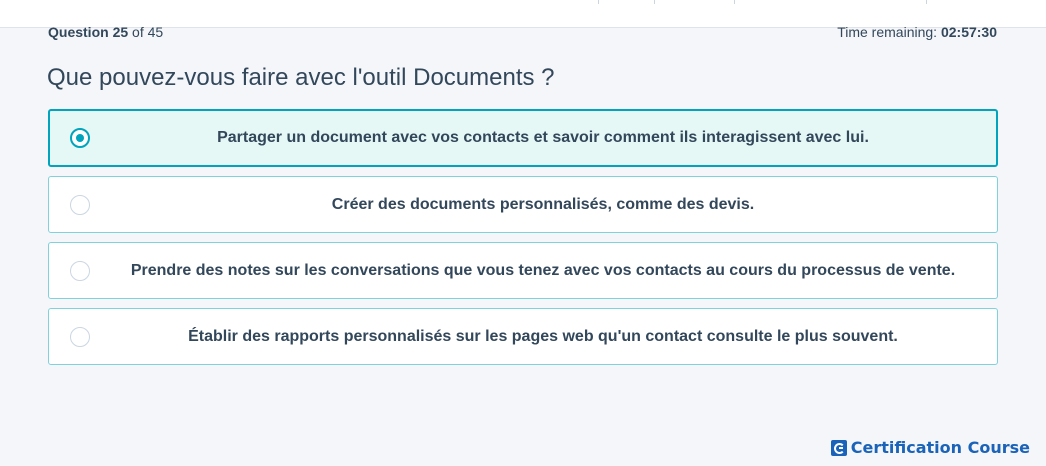  I want to click on brand-c-icon, so click(838, 447).